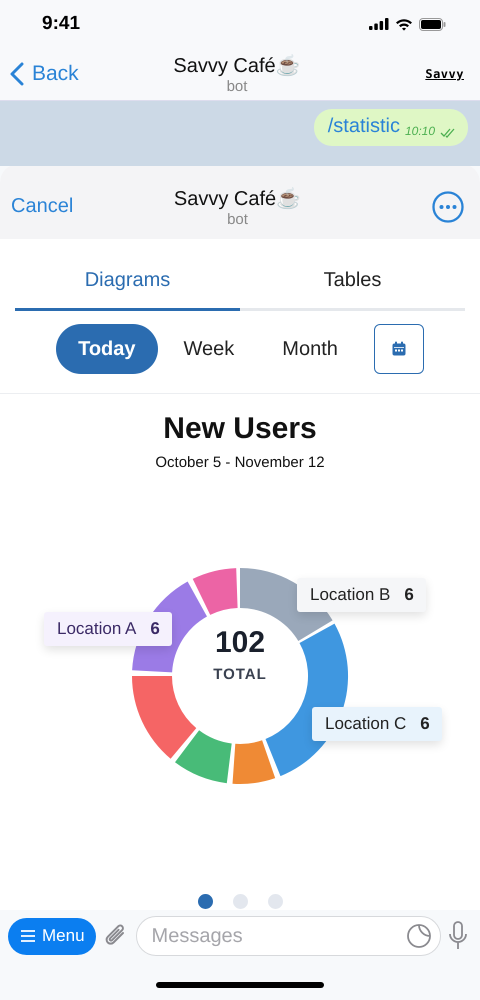  What do you see at coordinates (238, 198) in the screenshot?
I see `sheet-title: Savvy Café☕` at bounding box center [238, 198].